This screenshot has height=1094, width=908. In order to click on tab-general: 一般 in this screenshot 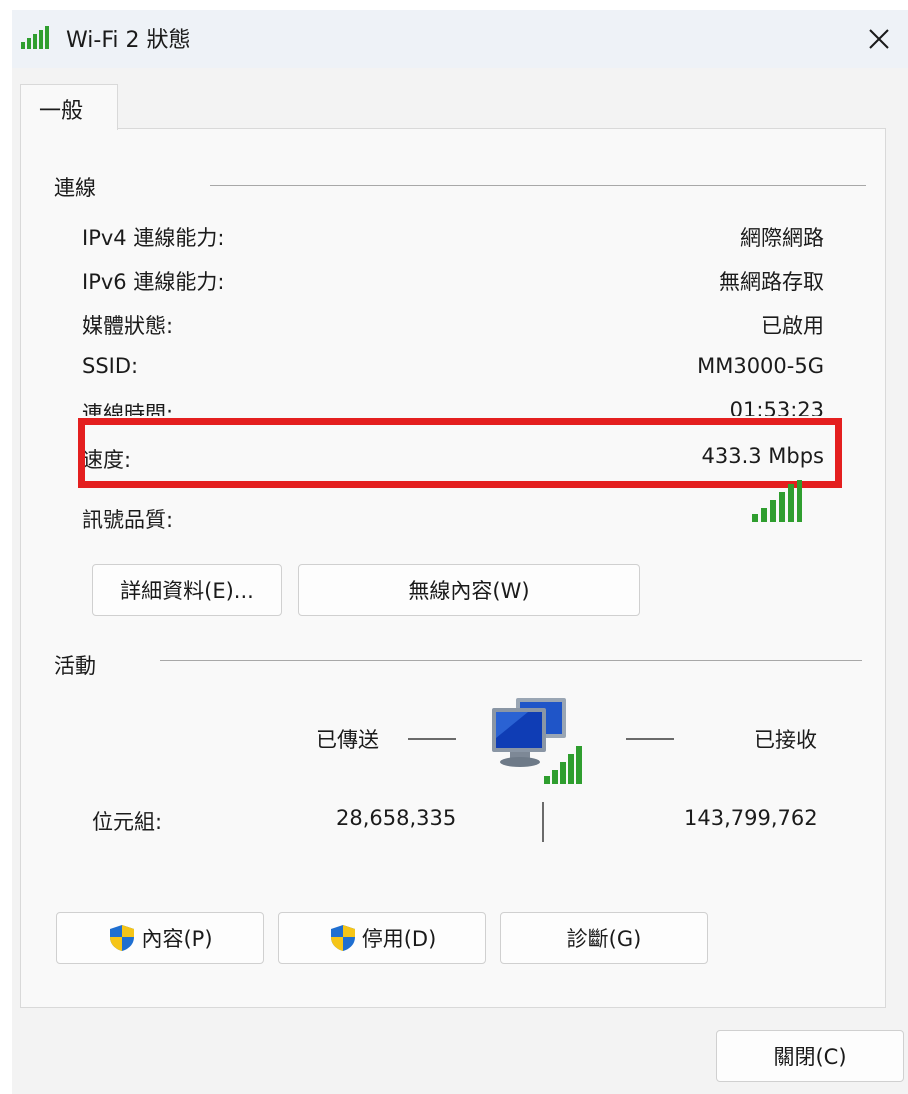, I will do `click(69, 107)`.